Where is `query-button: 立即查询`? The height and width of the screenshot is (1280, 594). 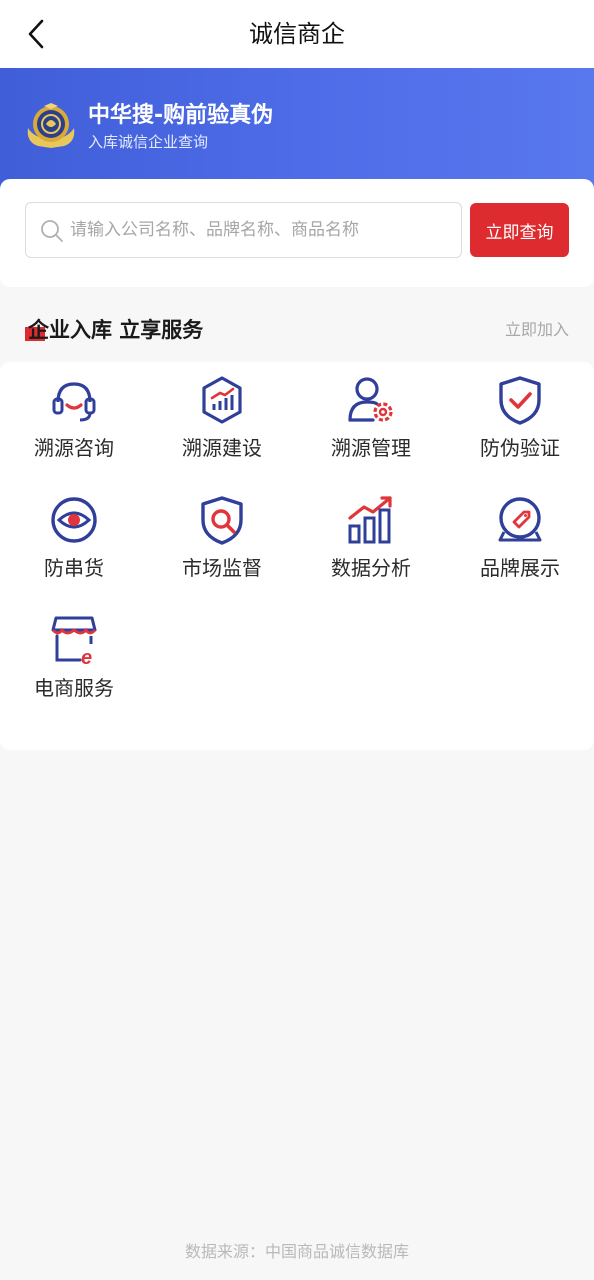 query-button: 立即查询 is located at coordinates (519, 230).